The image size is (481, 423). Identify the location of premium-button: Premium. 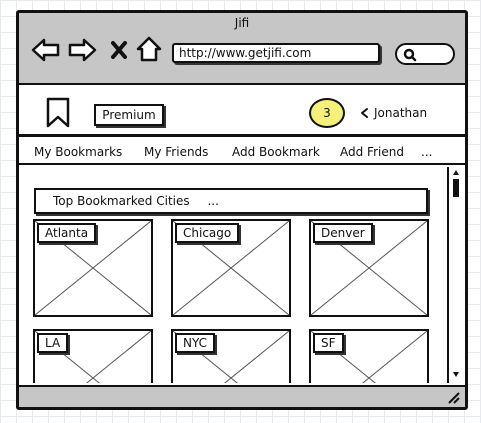
(129, 115).